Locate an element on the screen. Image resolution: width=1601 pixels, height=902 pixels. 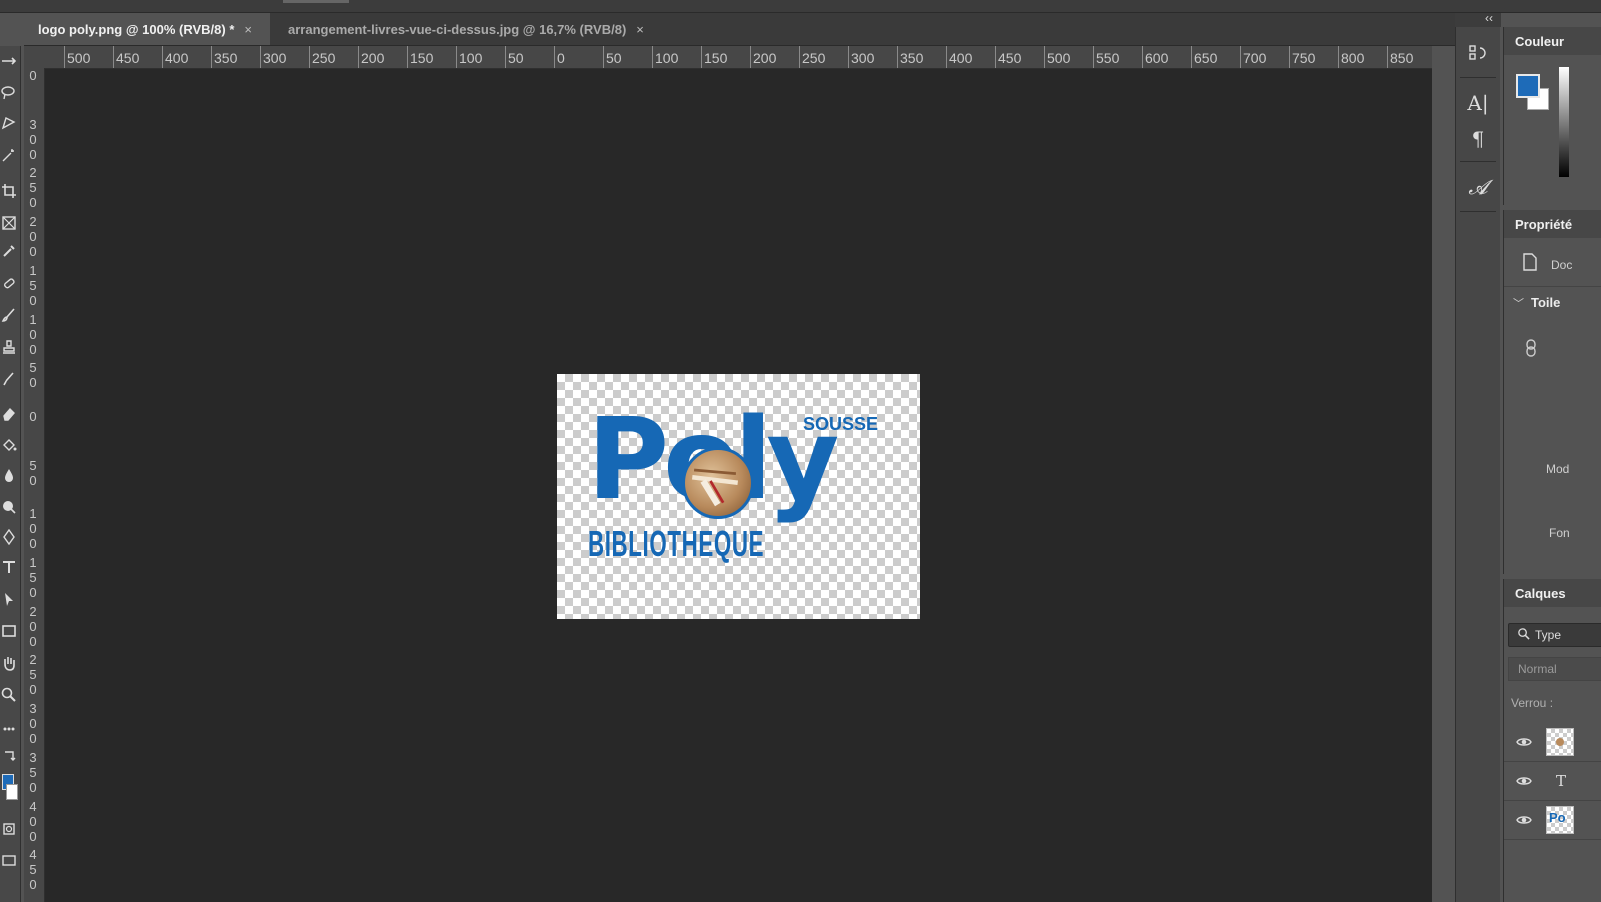
history-icon is located at coordinates (1478, 53).